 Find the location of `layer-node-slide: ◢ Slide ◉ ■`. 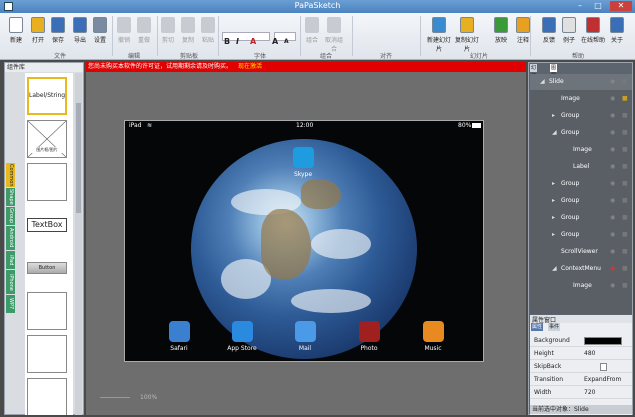

layer-node-slide: ◢ Slide ◉ ■ is located at coordinates (581, 82).